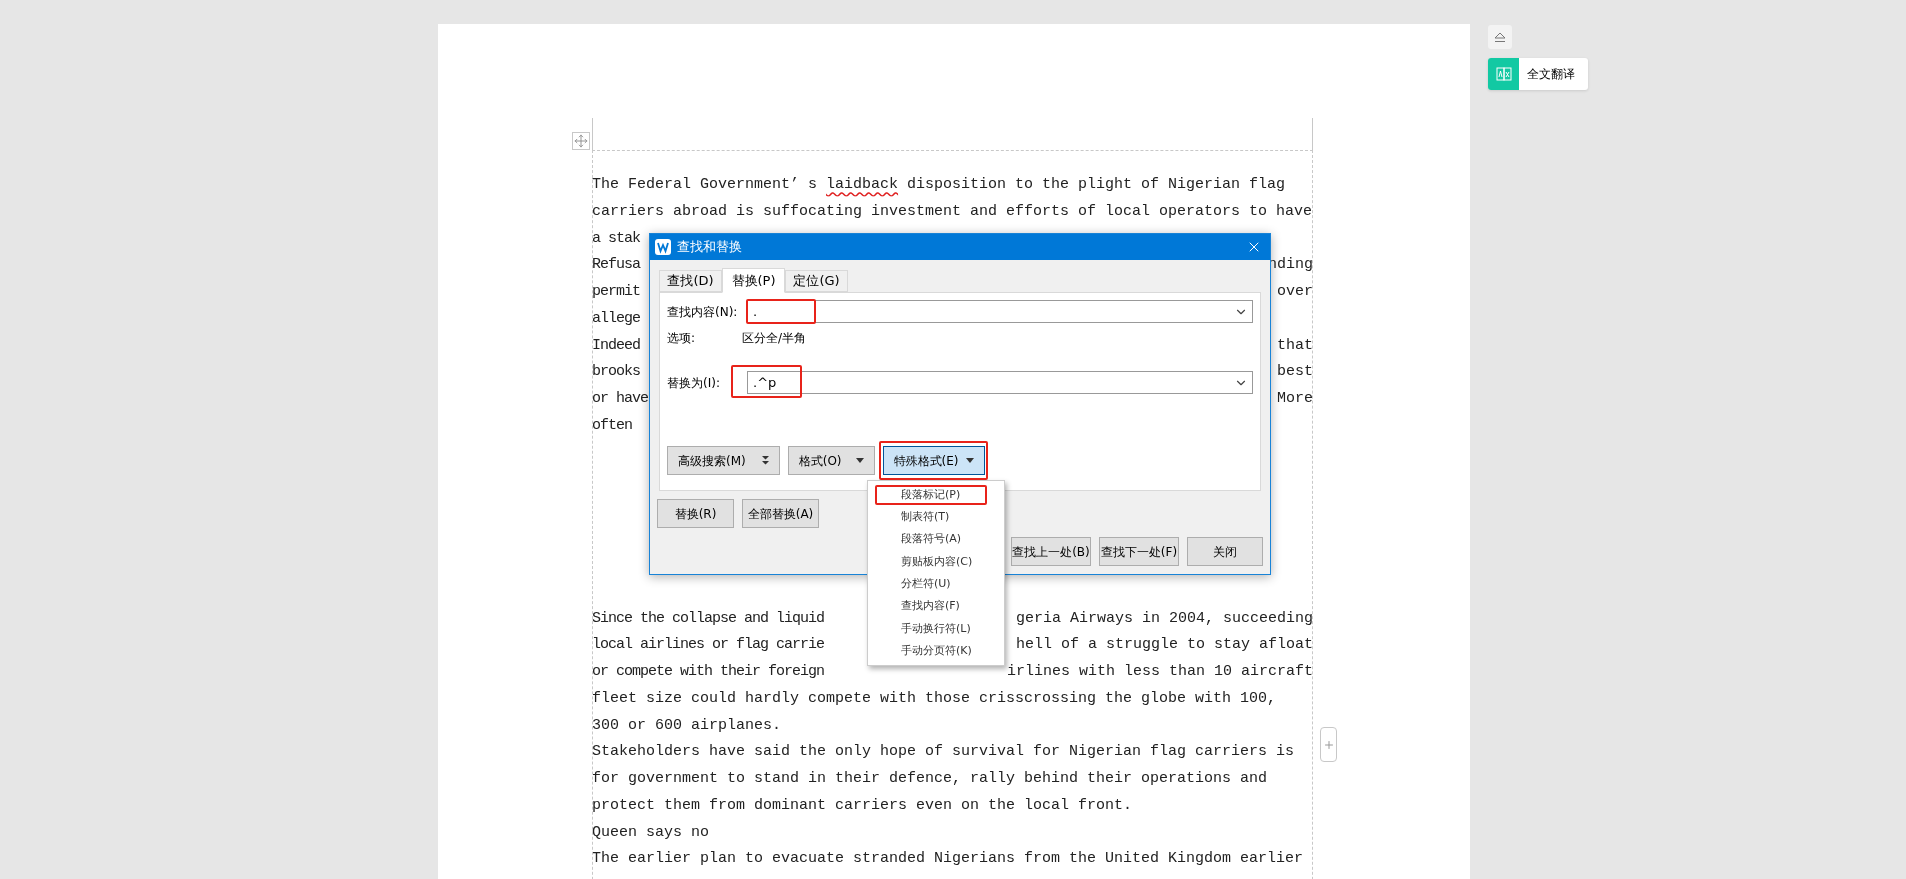  Describe the element at coordinates (616, 238) in the screenshot. I see `text-fragment: a stak` at that location.